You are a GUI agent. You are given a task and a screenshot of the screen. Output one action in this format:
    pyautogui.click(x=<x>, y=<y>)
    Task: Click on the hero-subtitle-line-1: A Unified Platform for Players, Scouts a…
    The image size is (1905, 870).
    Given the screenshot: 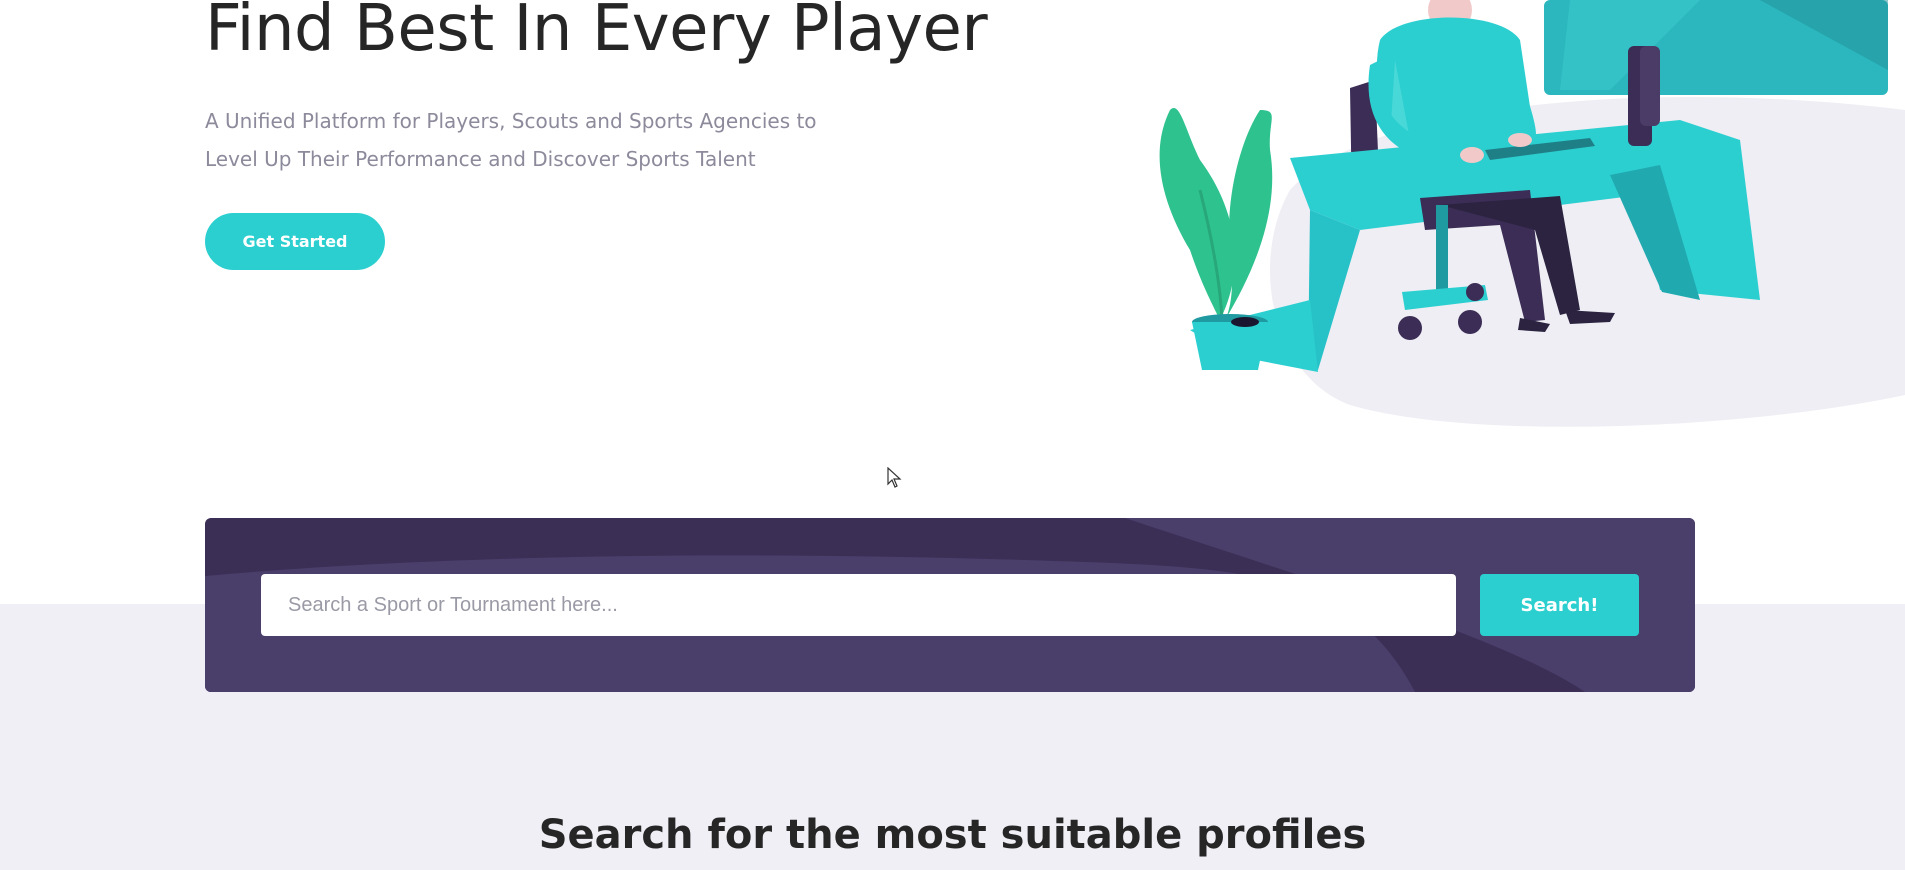 What is the action you would take?
    pyautogui.click(x=511, y=121)
    